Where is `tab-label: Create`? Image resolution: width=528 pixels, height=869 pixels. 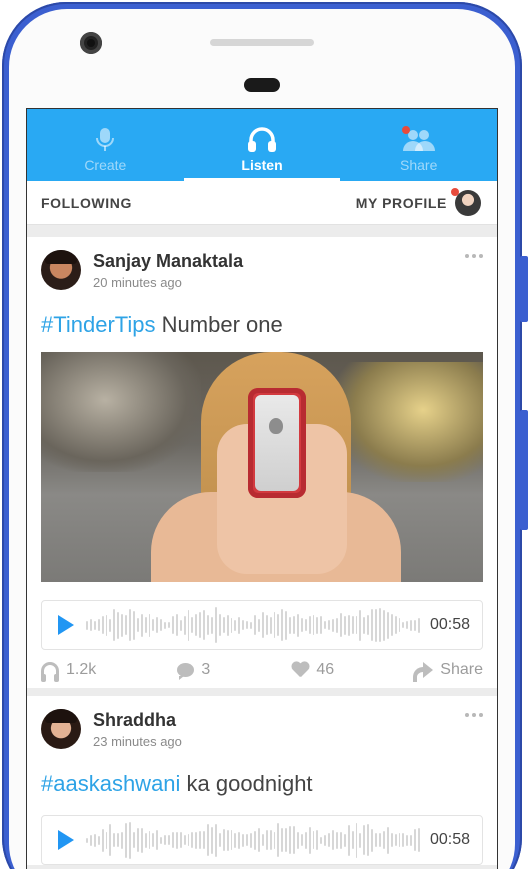 tab-label: Create is located at coordinates (105, 165).